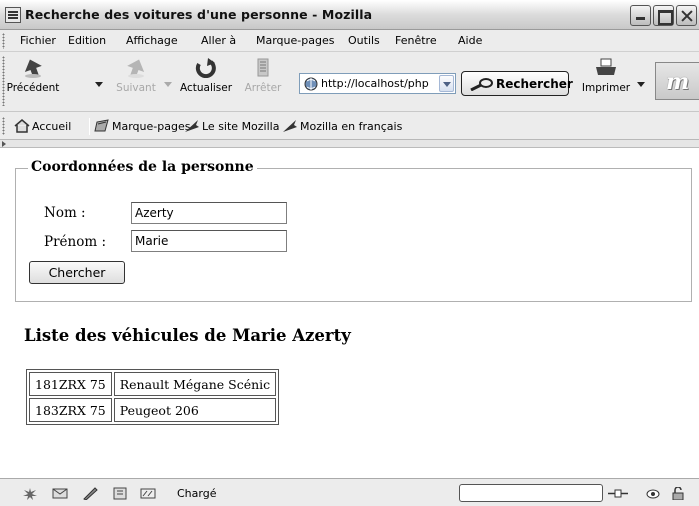 This screenshot has width=699, height=506. I want to click on back-button: Précédent, so click(33, 76).